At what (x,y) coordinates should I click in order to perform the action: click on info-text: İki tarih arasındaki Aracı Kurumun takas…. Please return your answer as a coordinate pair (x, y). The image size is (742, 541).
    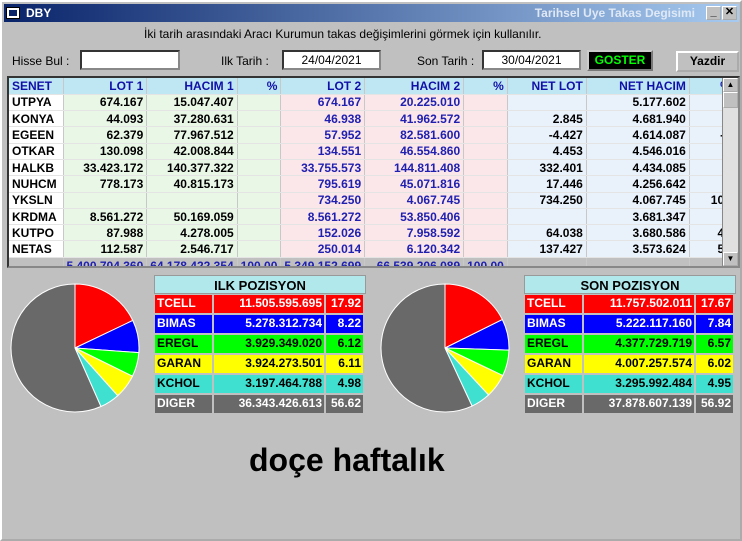
    Looking at the image, I should click on (343, 34).